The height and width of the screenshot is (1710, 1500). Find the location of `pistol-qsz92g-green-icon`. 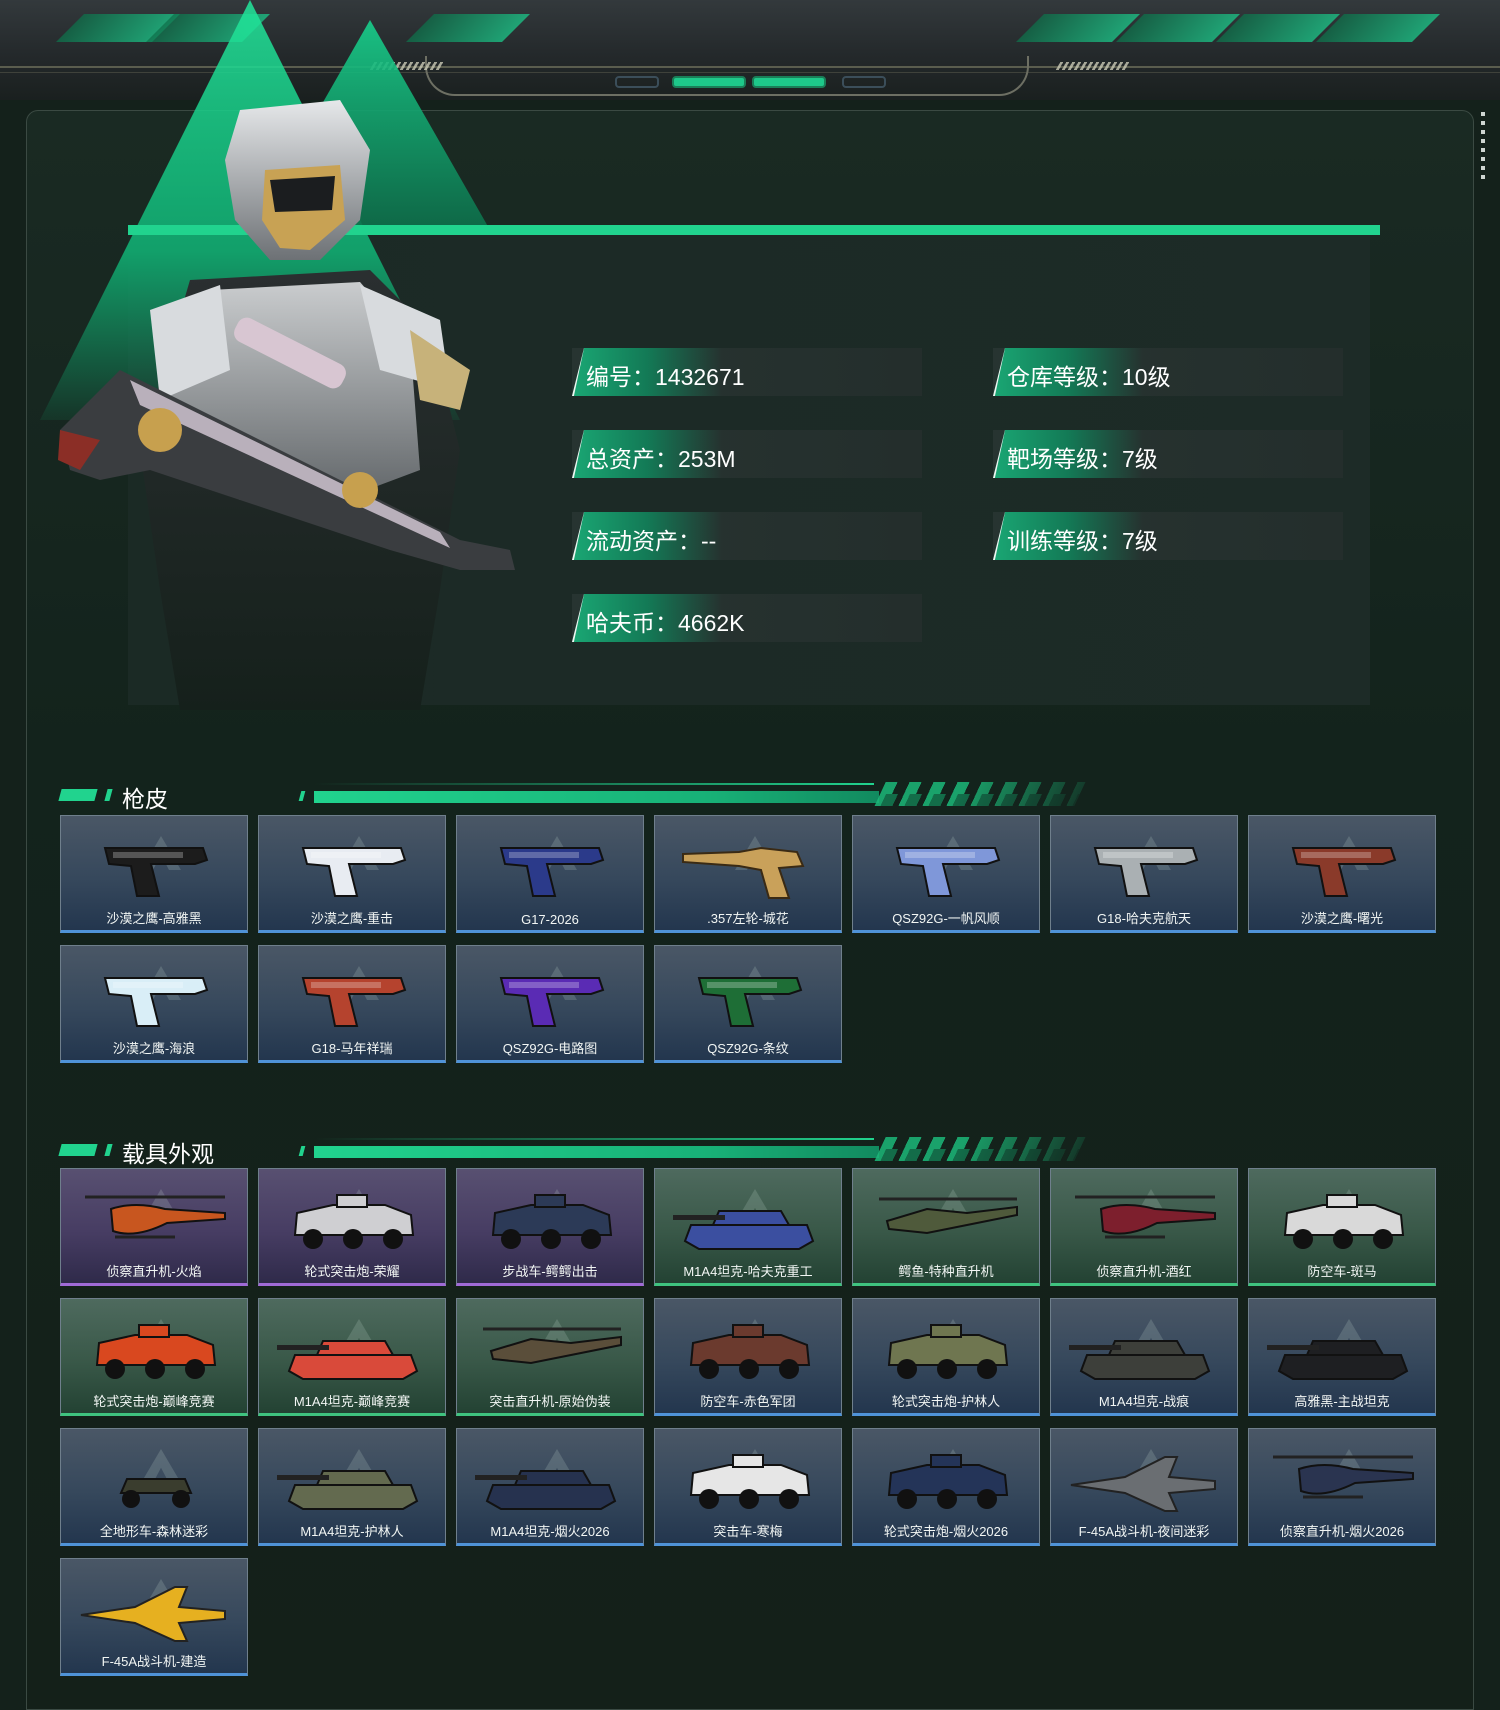

pistol-qsz92g-green-icon is located at coordinates (750, 1002).